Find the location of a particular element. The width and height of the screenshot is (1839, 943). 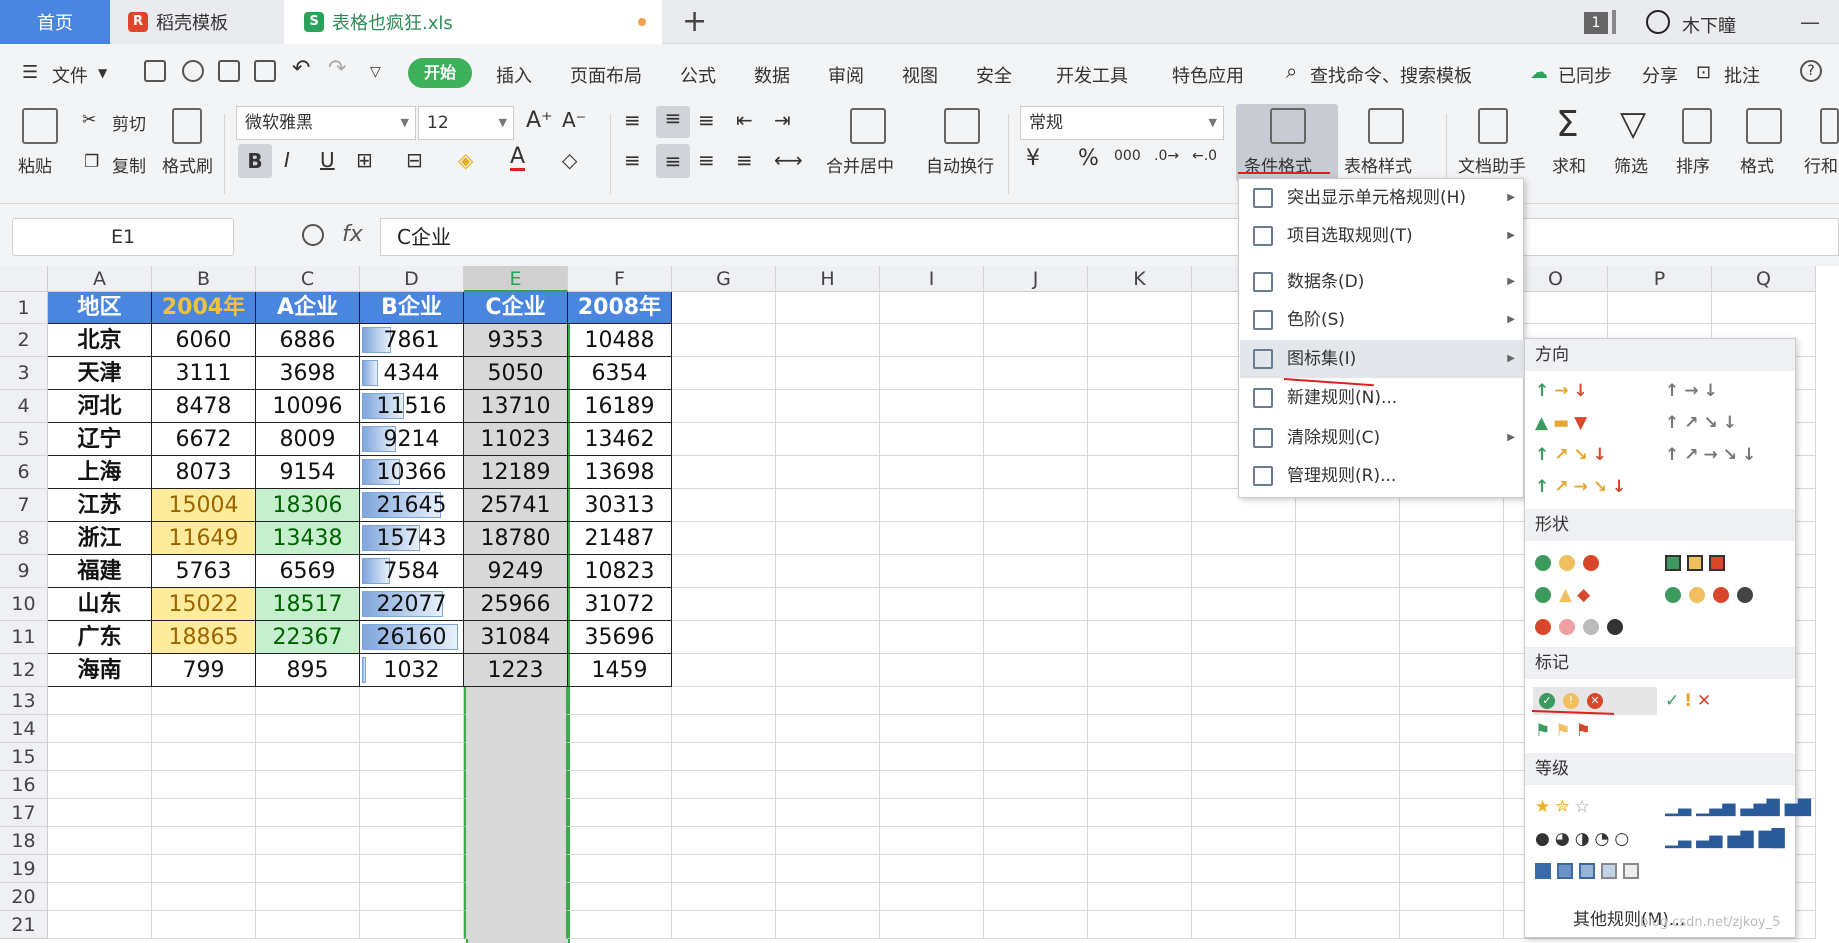

italic-button: I is located at coordinates (287, 160).